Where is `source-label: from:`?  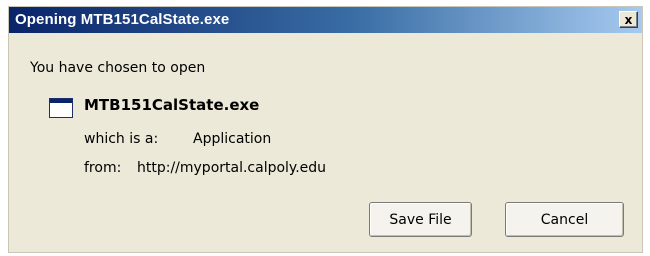 source-label: from: is located at coordinates (103, 168).